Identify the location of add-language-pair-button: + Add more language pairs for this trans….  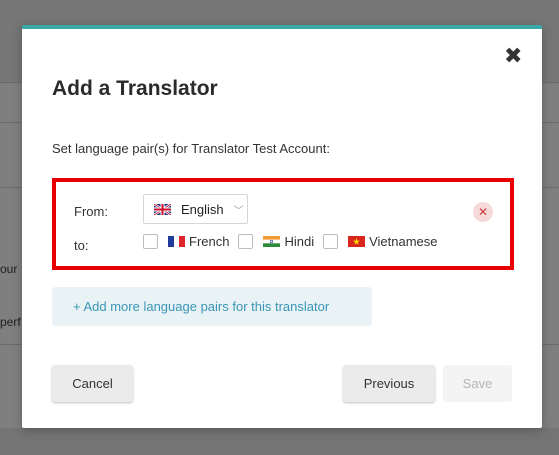
(212, 306).